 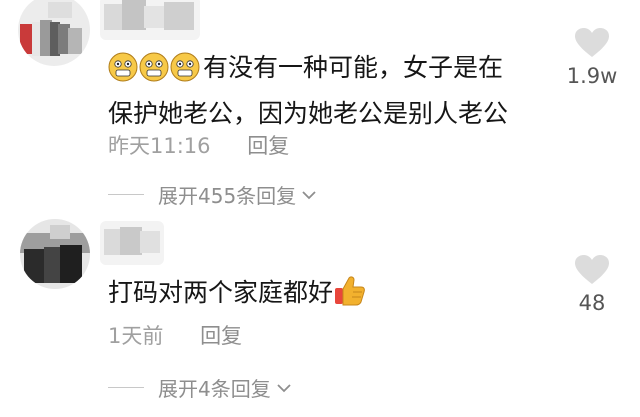 I want to click on emoji-group, so click(x=154, y=73).